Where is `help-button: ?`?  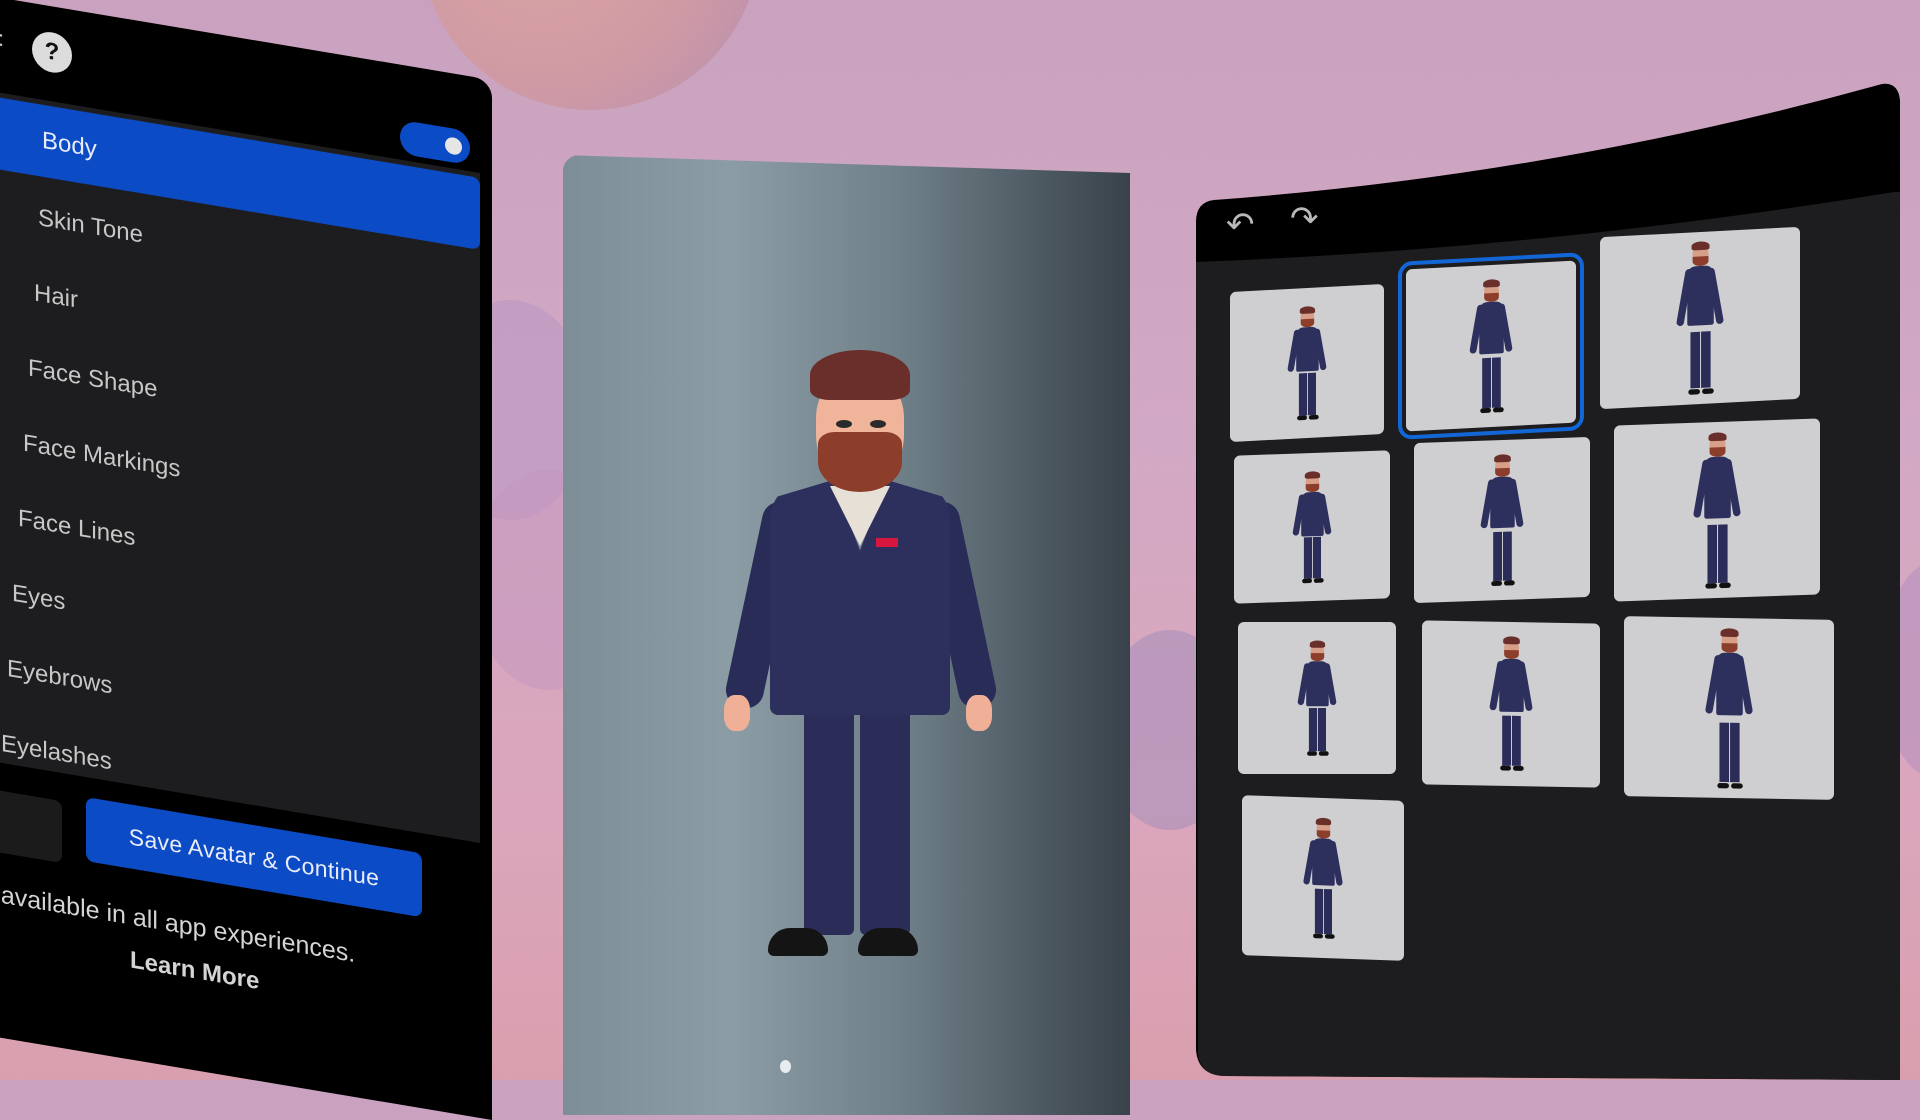 help-button: ? is located at coordinates (52, 52).